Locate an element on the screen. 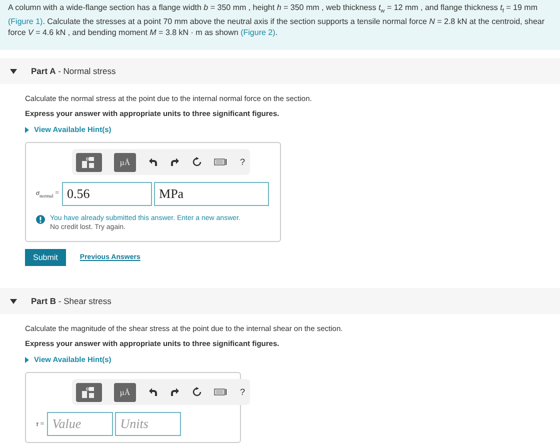 The image size is (560, 448). problem-statement: A column with a wide-flange section has a flange width b = 350 mm , height h = 350 mm , web thickness t$_{w}$ = 12 mm , and flange thickness t$_{f}$ = 19 mm (Figure 1). Calculate the stresses at a point 70 mm above the neutral axis if the section supports a tensile normal force N = 2.8 kN at the centroid, shear force V = 4.6 kN , and bending moment M = 3.8 kN · m as shown (Figure 2). is located at coordinates (280, 25).